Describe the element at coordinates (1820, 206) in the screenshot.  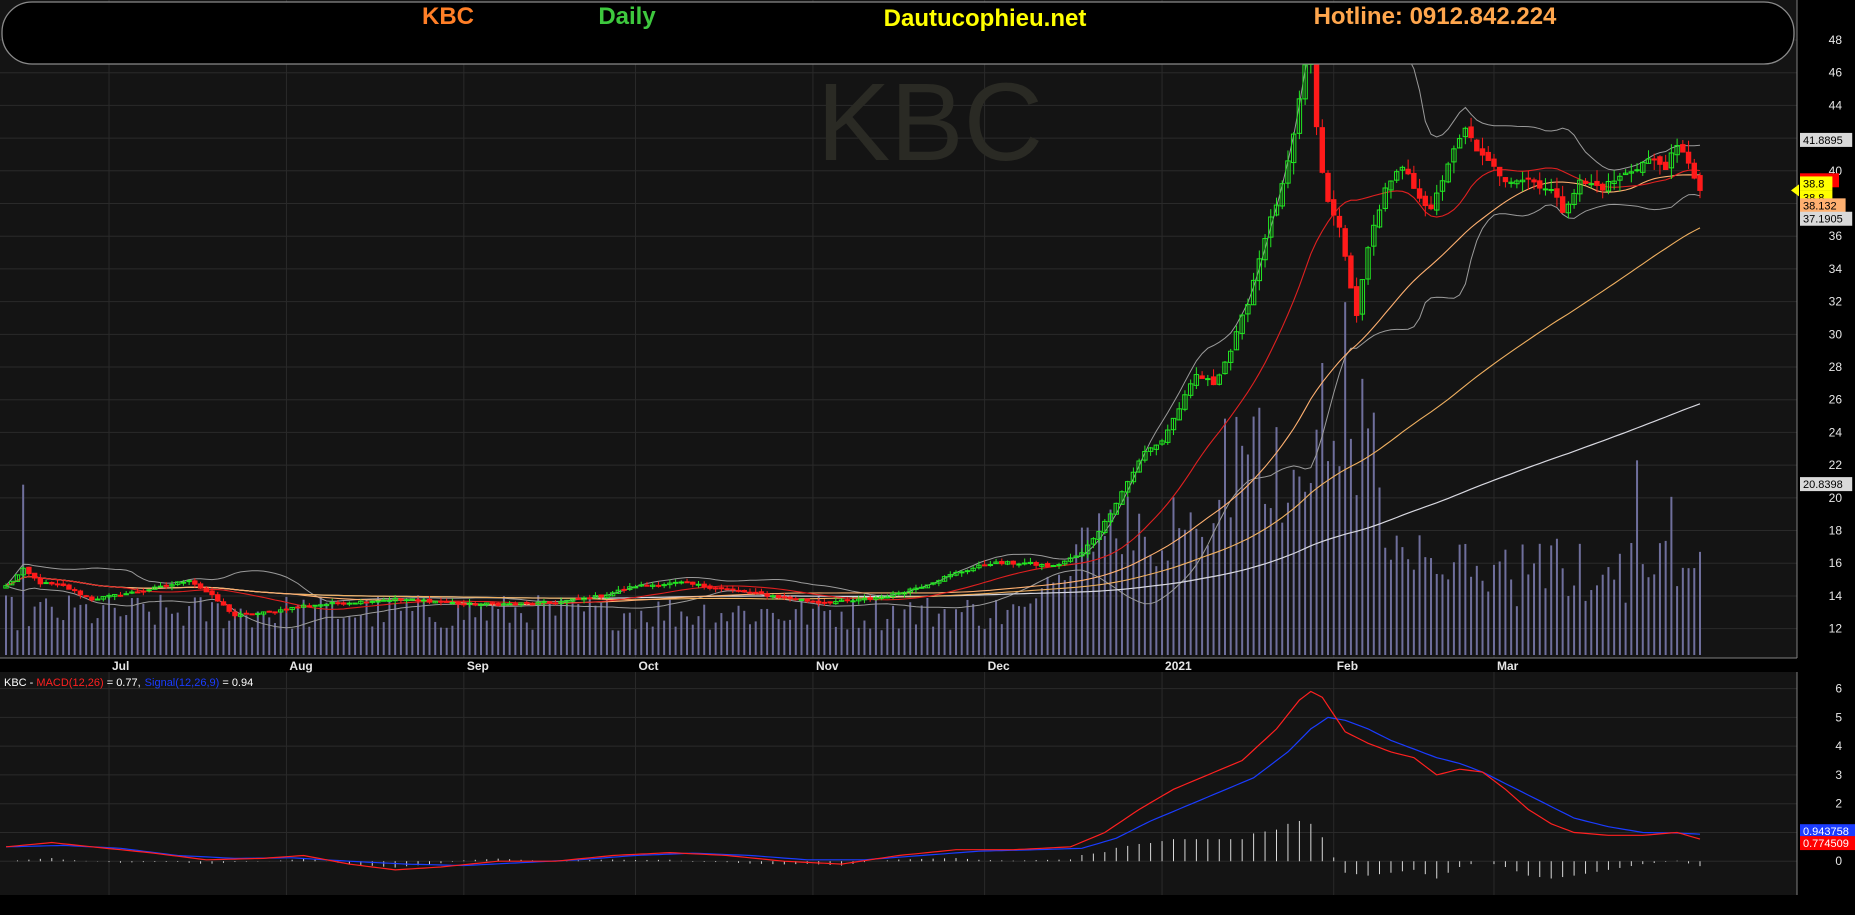
I see `price-badge-text: 38.132` at that location.